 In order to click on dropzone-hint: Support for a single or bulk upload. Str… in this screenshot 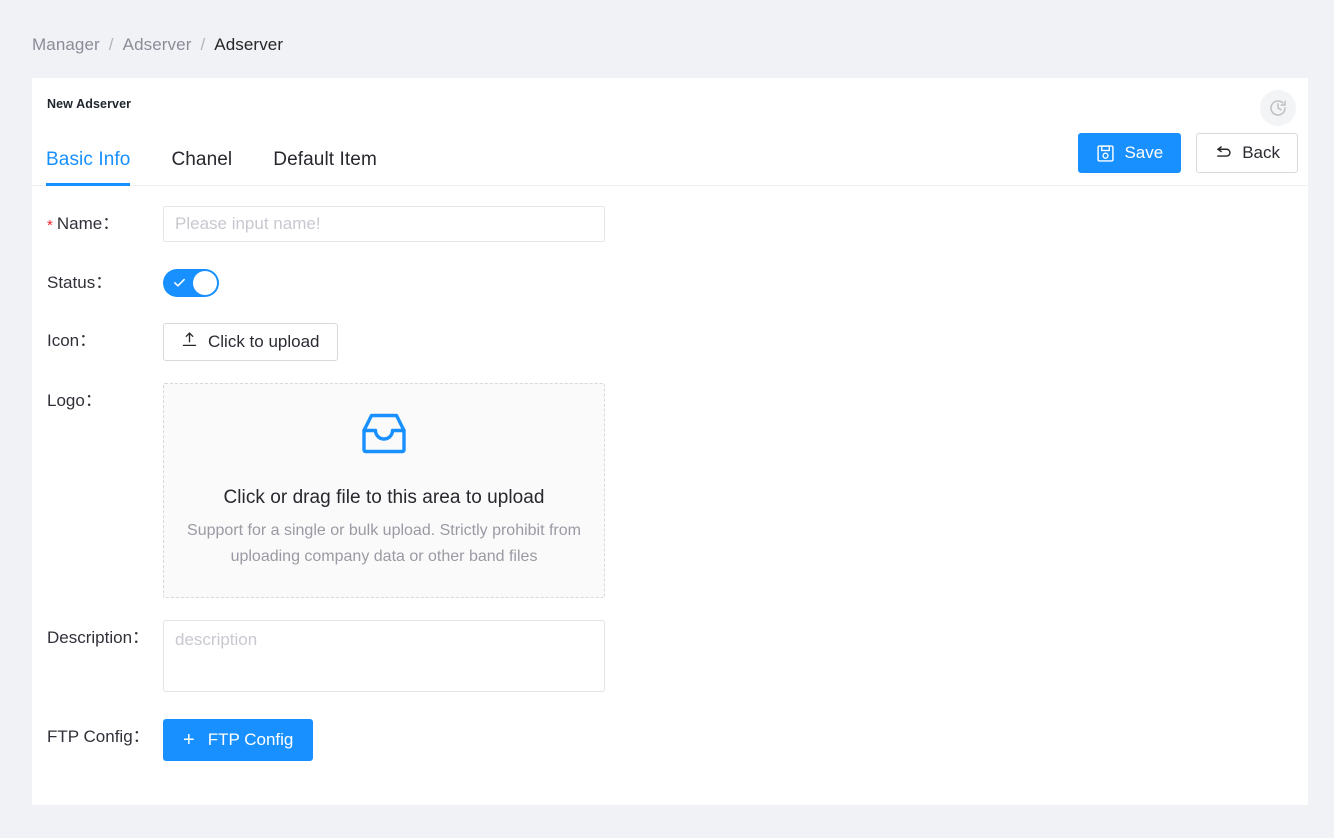, I will do `click(384, 543)`.